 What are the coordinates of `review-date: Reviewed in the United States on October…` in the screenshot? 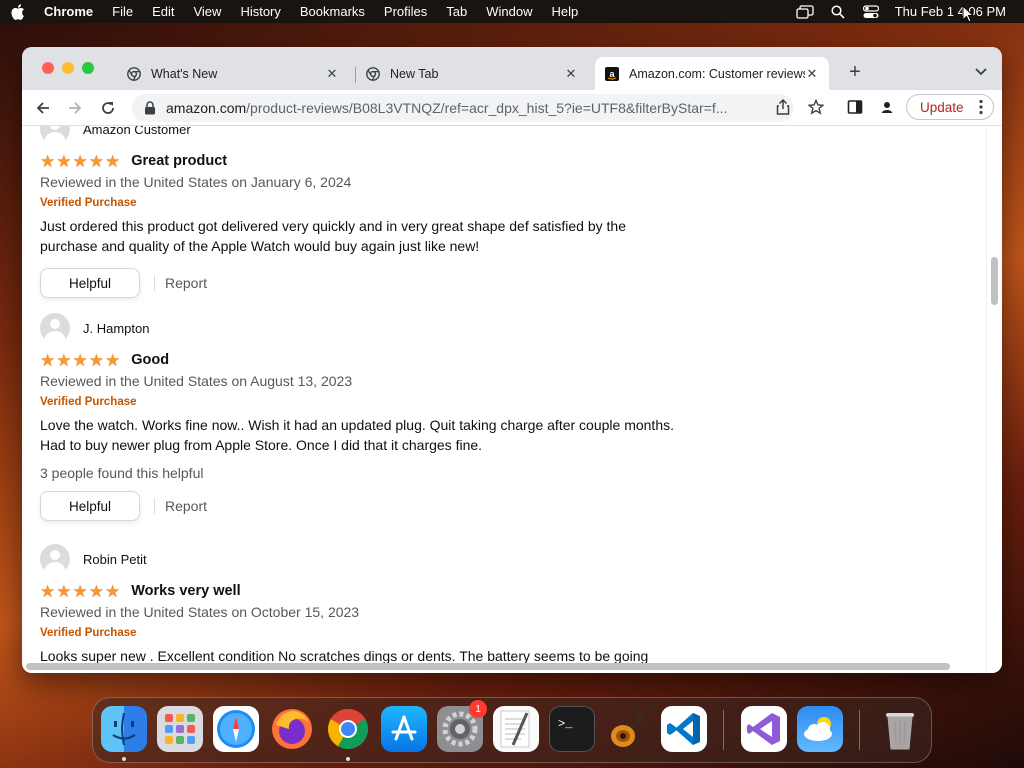 It's located at (200, 612).